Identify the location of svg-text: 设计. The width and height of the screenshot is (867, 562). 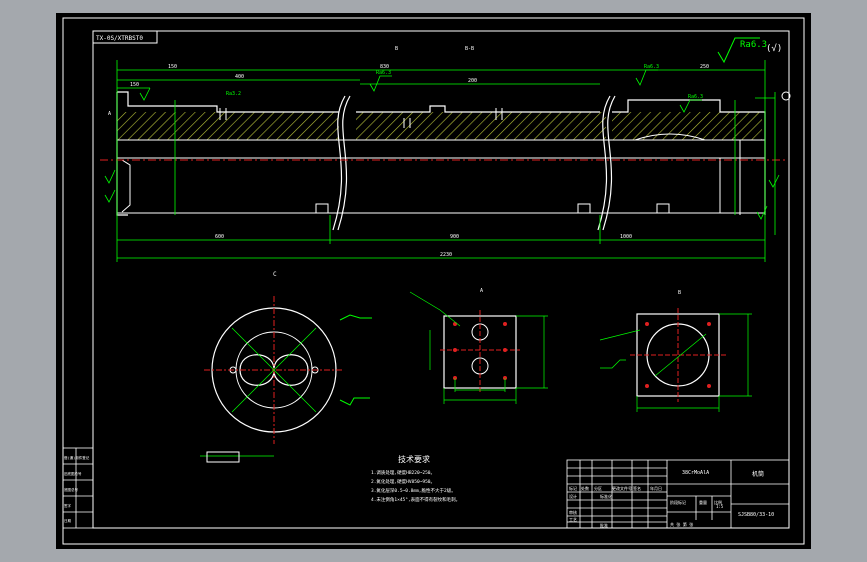
(573, 496).